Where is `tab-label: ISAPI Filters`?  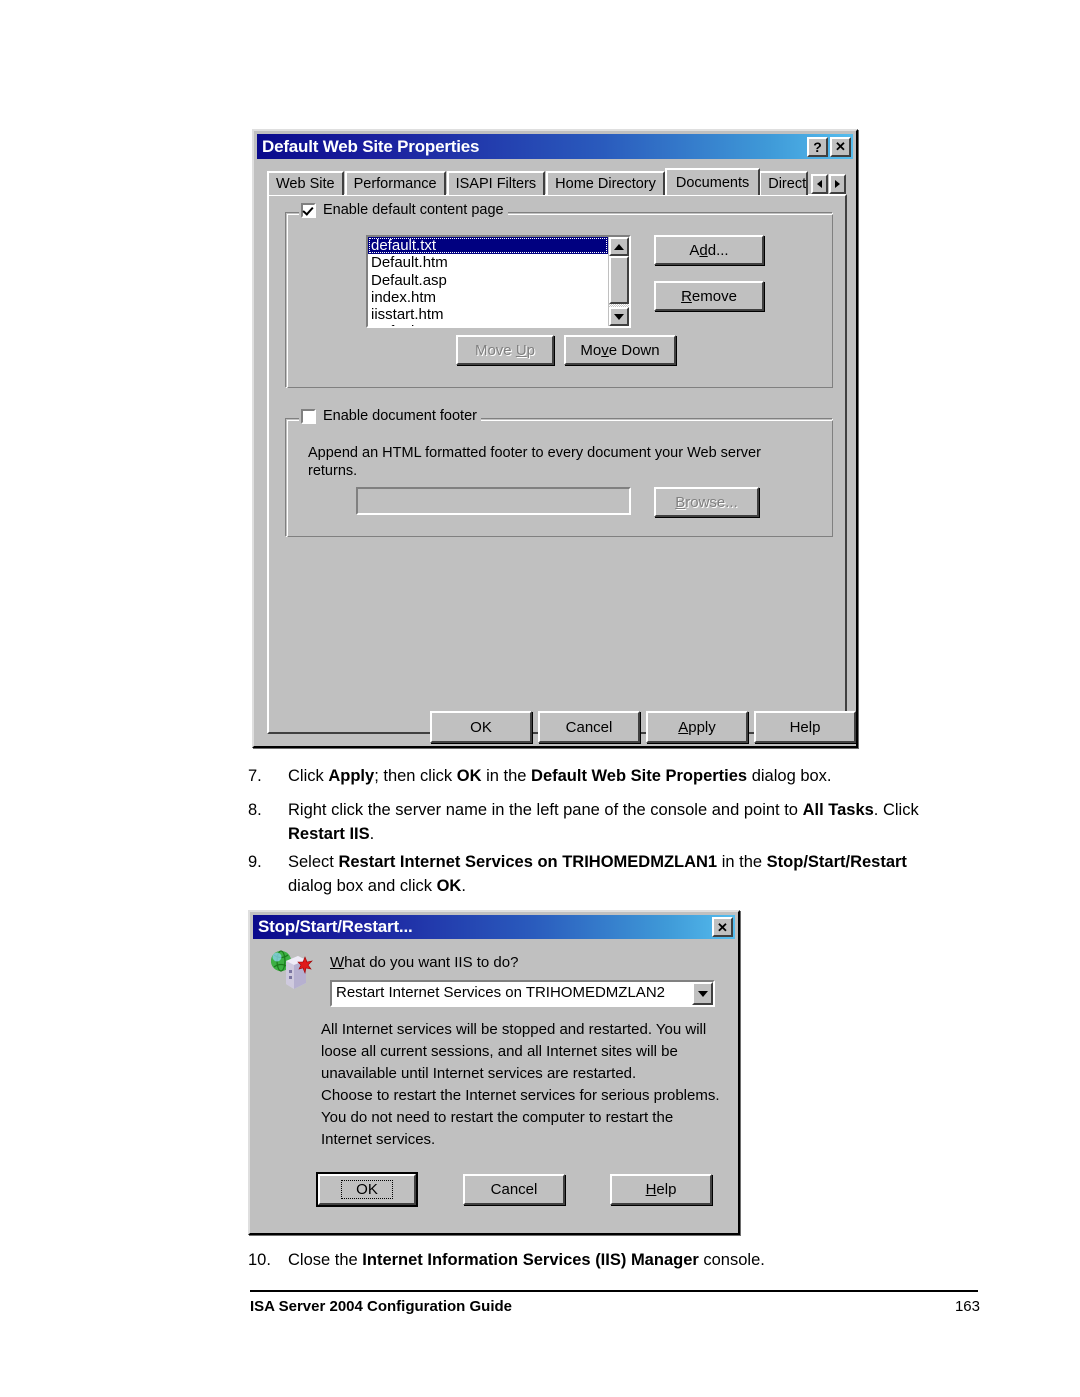 tab-label: ISAPI Filters is located at coordinates (496, 184).